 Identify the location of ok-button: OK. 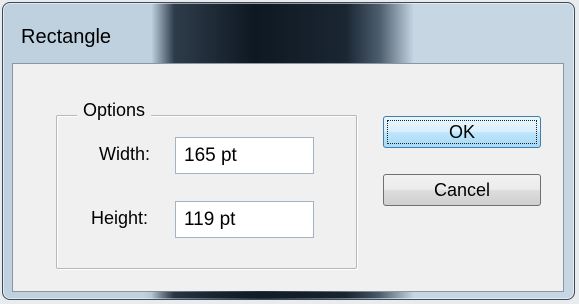
(462, 132).